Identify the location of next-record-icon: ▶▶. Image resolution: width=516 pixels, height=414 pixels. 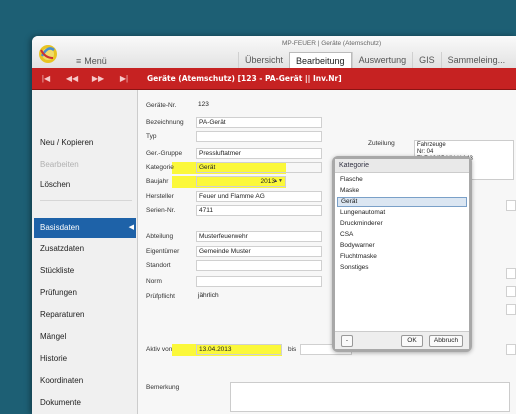
(98, 79).